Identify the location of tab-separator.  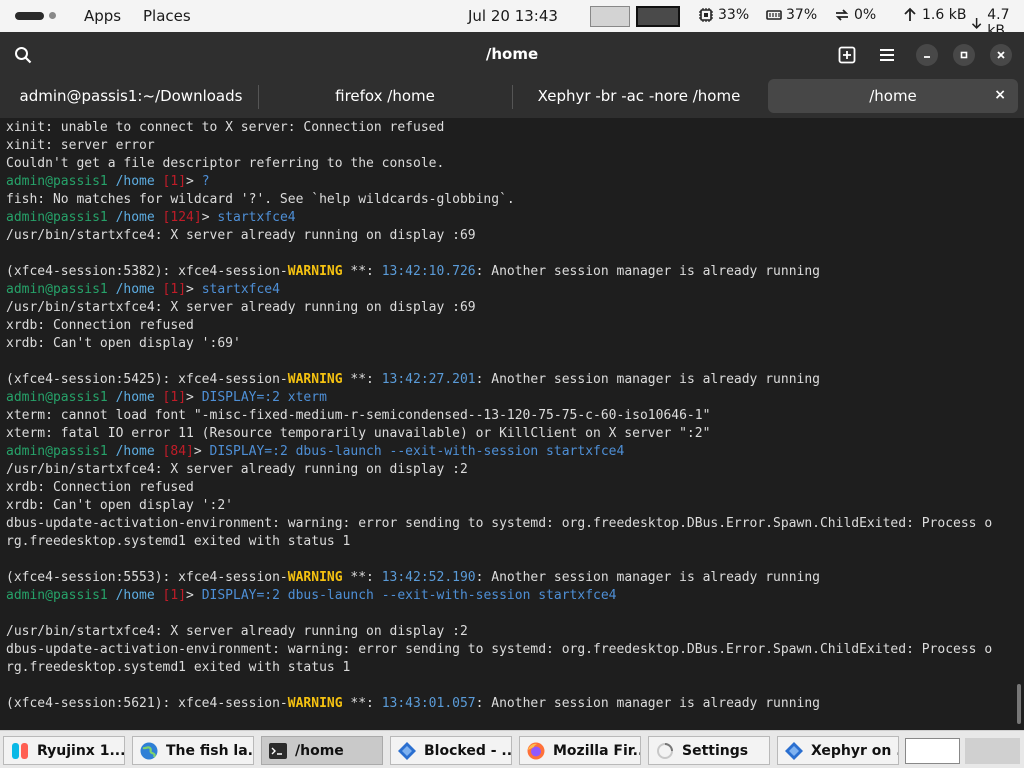
(258, 97).